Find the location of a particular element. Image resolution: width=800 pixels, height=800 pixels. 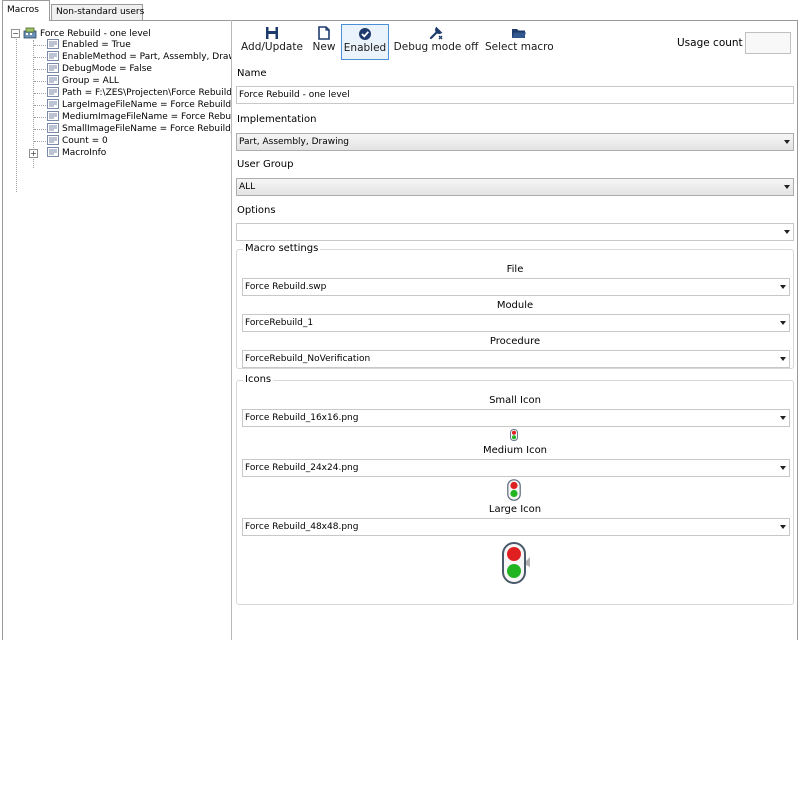

enabled-label: Enabled is located at coordinates (365, 48).